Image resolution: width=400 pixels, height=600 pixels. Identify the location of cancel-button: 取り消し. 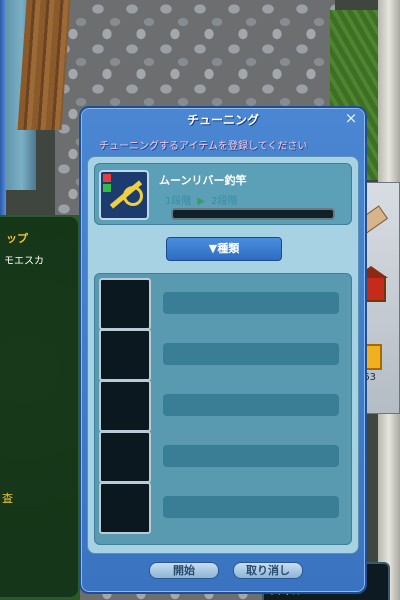
(268, 570).